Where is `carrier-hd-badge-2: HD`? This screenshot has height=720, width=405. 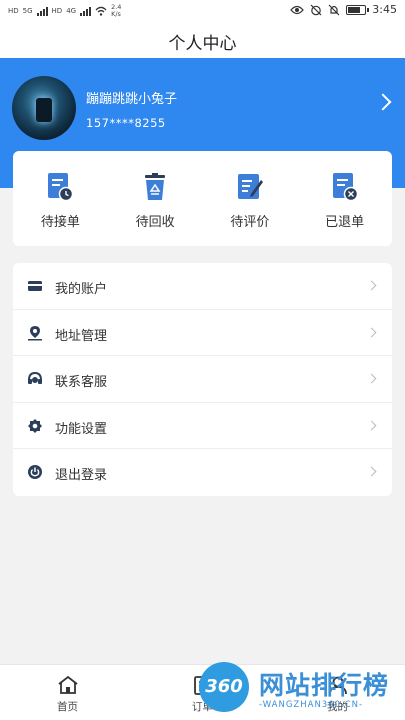 carrier-hd-badge-2: HD is located at coordinates (57, 11).